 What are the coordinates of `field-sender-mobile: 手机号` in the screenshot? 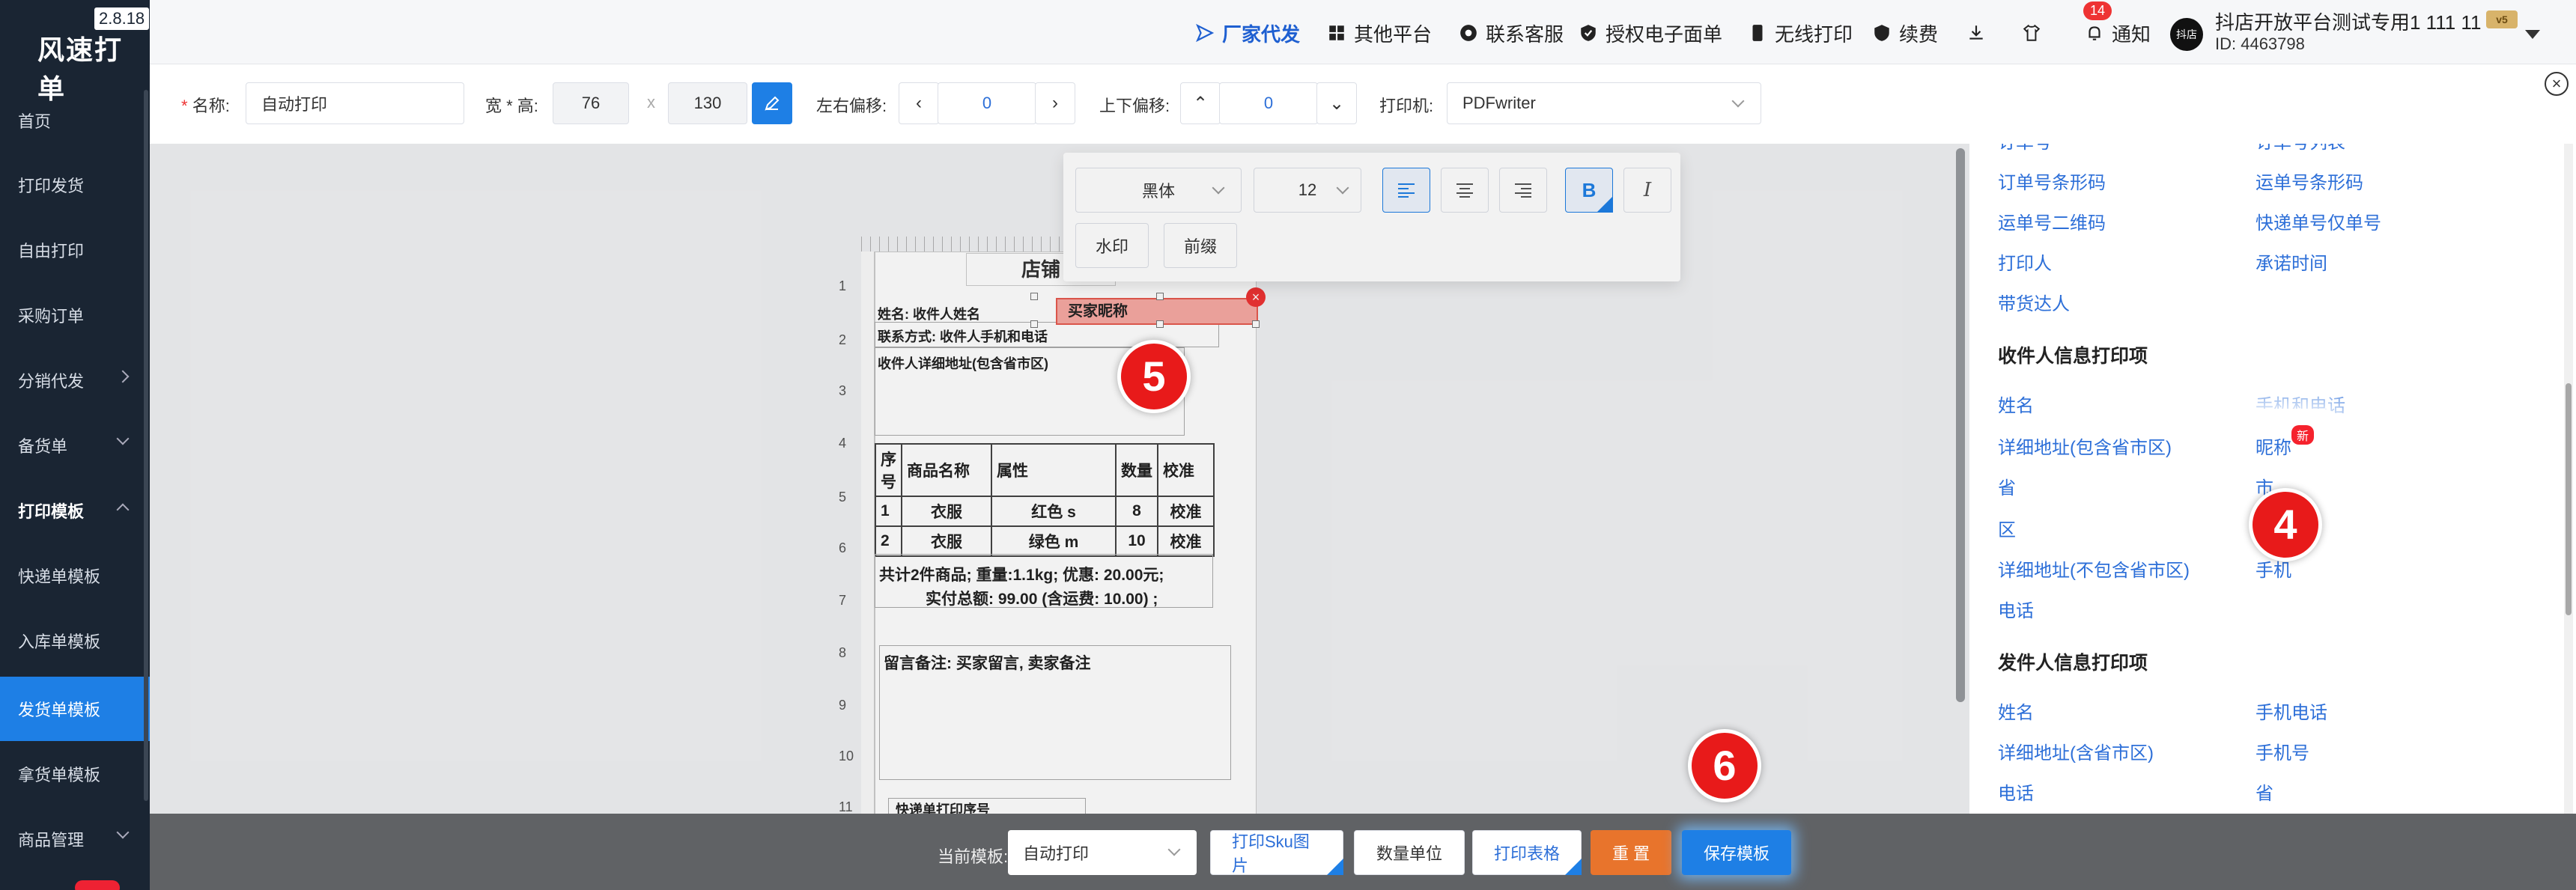 It's located at (2282, 751).